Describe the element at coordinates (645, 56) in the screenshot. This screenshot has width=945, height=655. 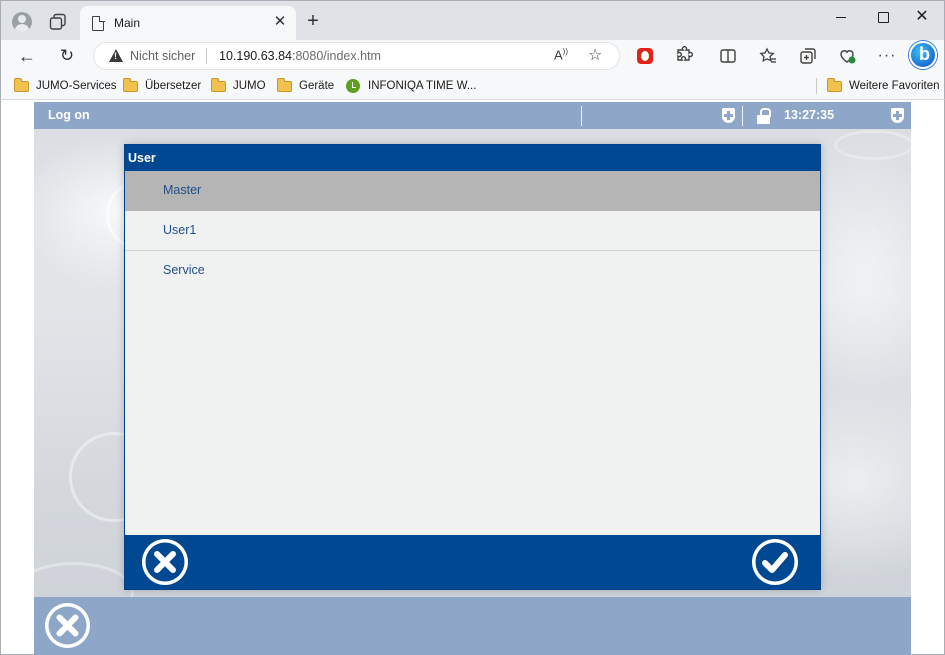
I see `extension-red-icon` at that location.